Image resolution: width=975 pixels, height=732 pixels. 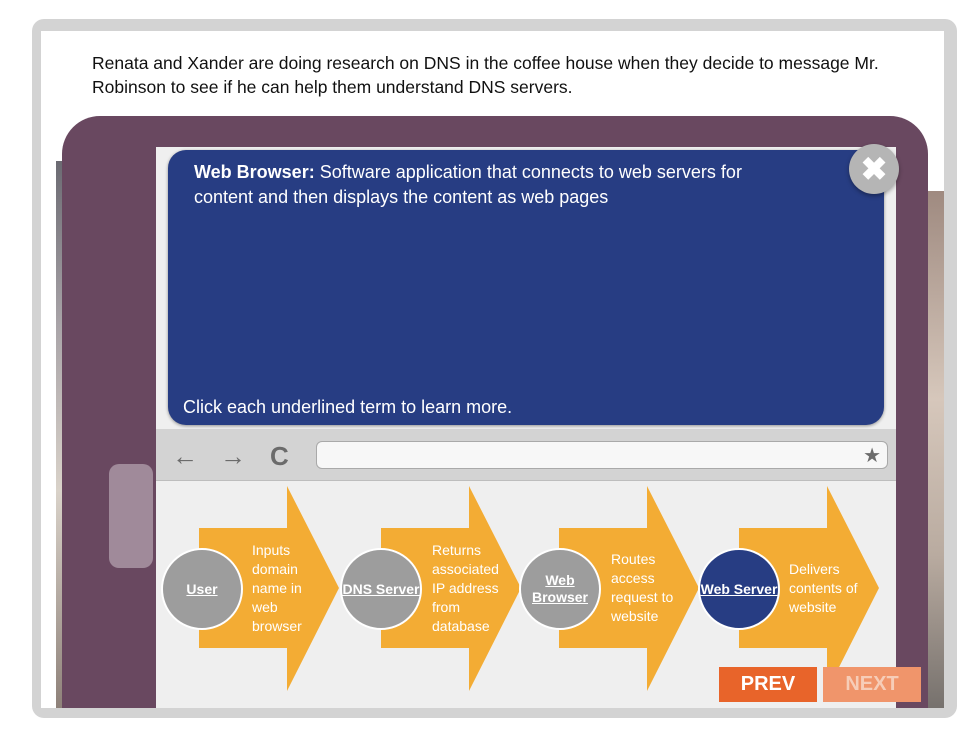 I want to click on step-web-server-description: Delivers contents of website, so click(x=823, y=588).